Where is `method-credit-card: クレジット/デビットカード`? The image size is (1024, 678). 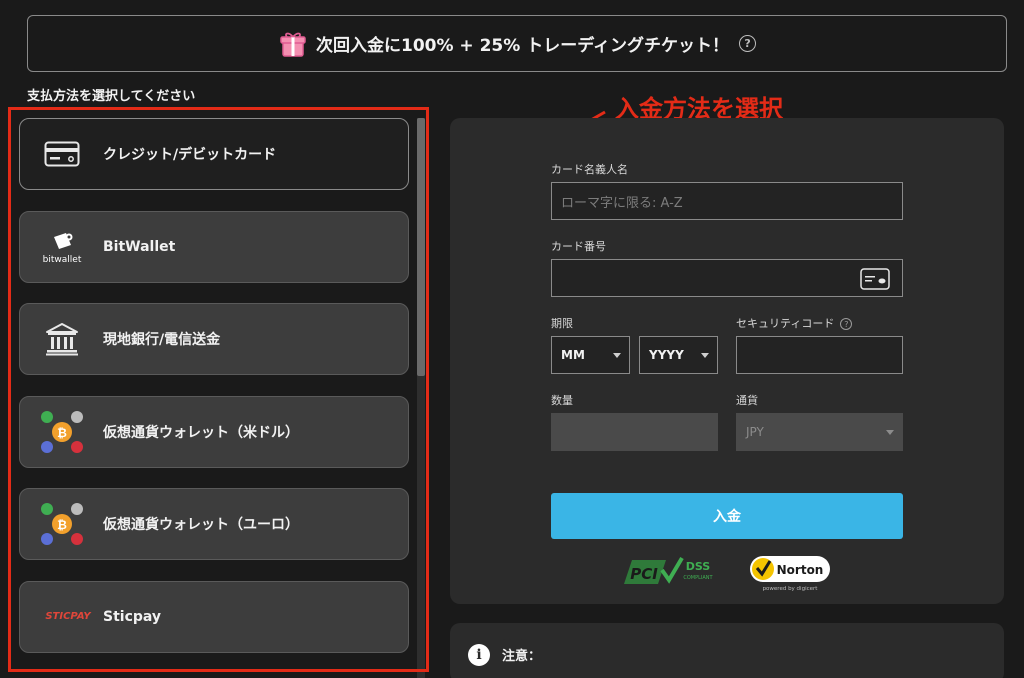
method-credit-card: クレジット/デビットカード is located at coordinates (214, 154).